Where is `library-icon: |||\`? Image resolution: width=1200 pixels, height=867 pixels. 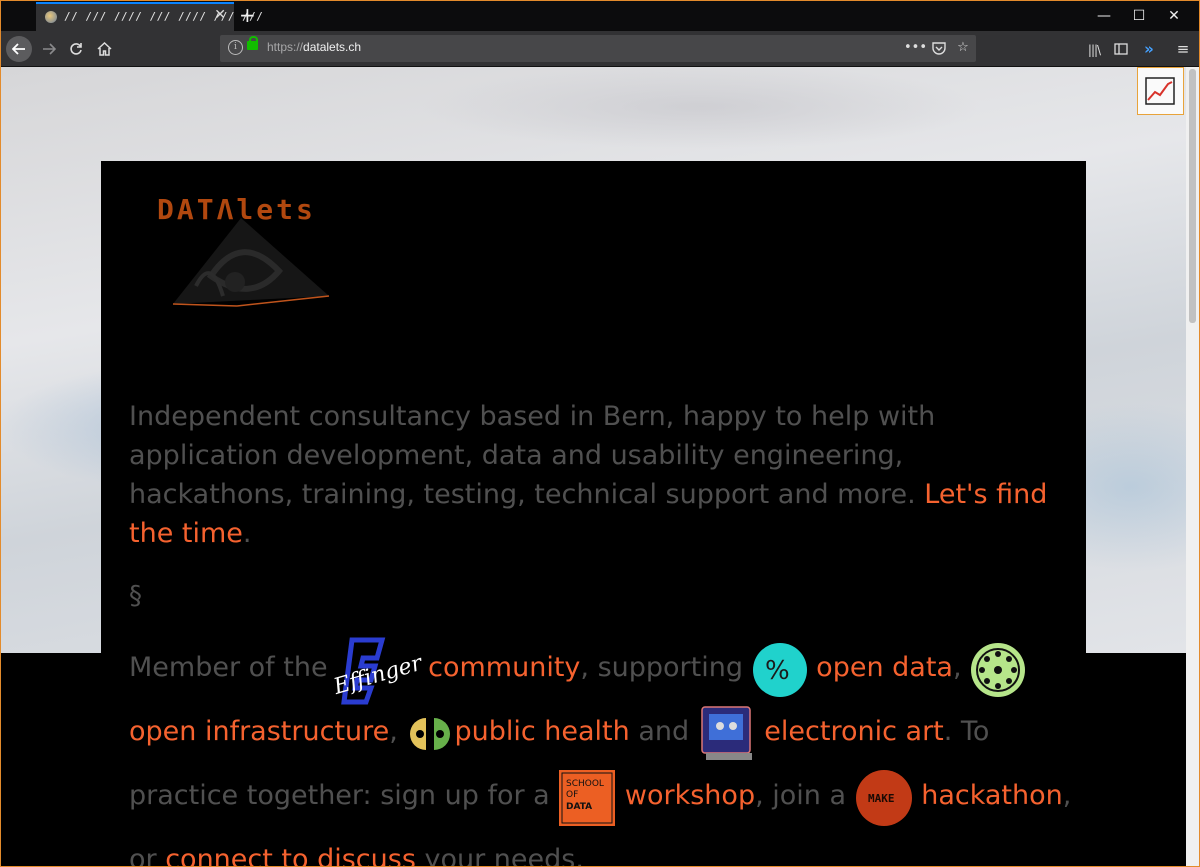
library-icon: |||\ is located at coordinates (1094, 50).